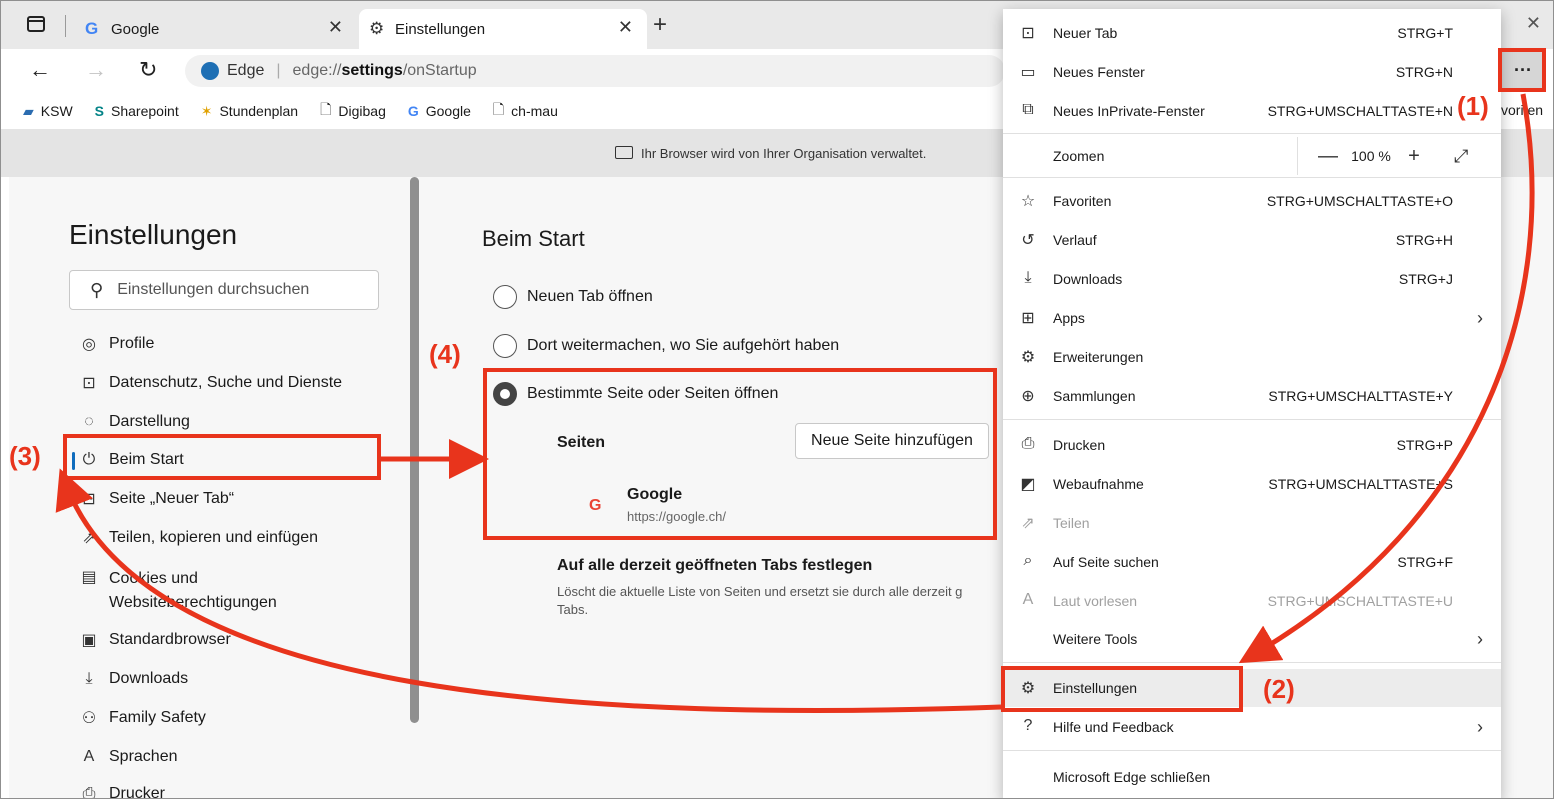  Describe the element at coordinates (1252, 72) in the screenshot. I see `menu-item-new-window: ▭ Neues Fenster STRG+N` at that location.